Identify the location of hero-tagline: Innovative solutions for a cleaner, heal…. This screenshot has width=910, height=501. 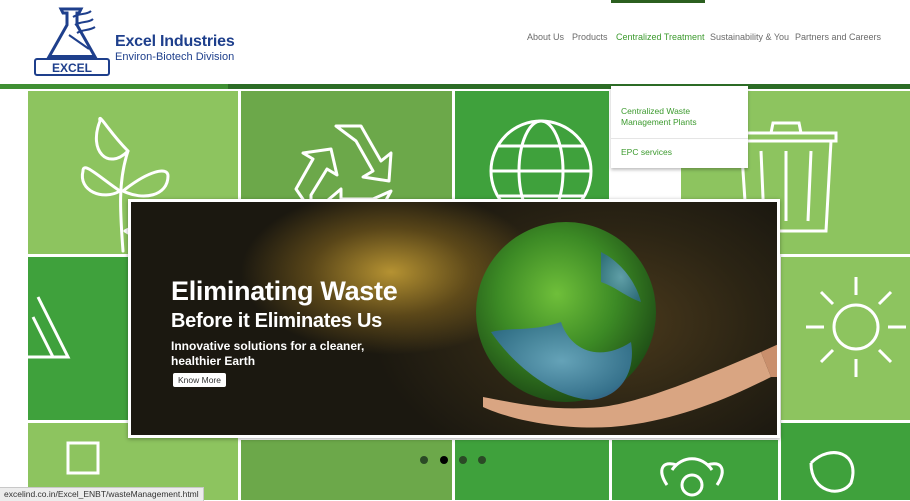
(268, 353).